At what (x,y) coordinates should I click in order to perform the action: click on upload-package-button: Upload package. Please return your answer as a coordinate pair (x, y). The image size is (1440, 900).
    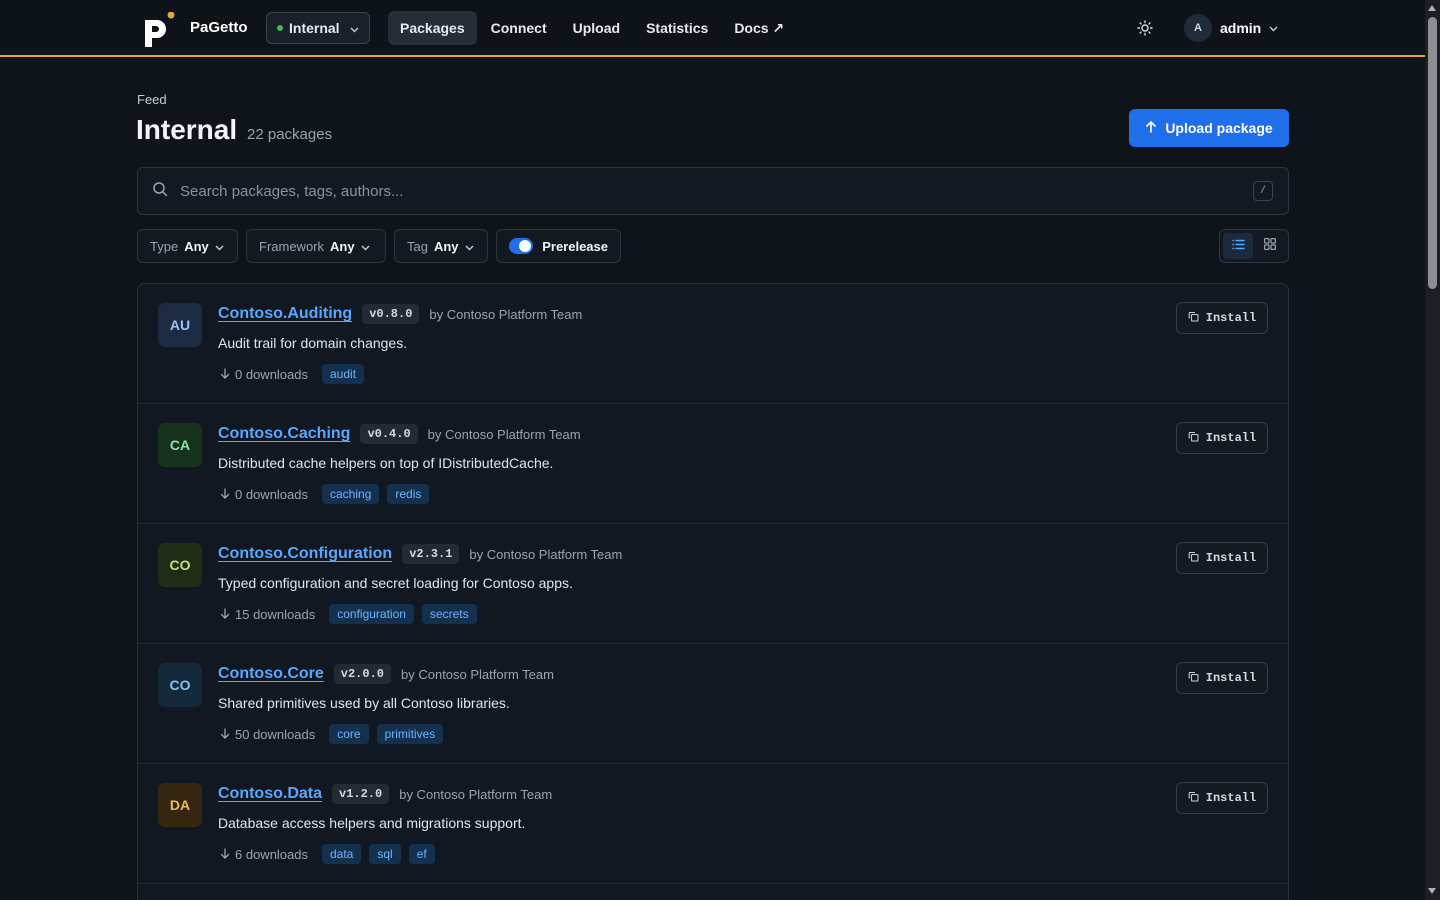
    Looking at the image, I should click on (1209, 128).